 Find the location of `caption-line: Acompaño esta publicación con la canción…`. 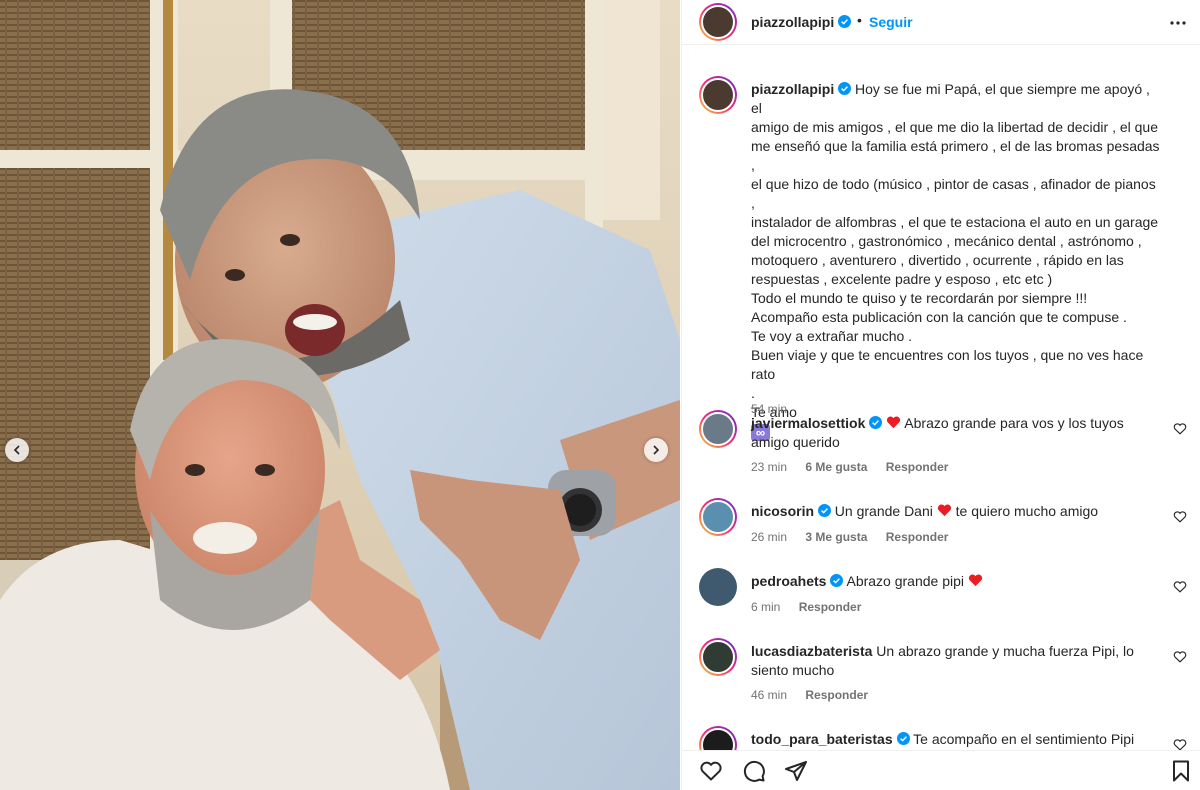

caption-line: Acompaño esta publicación con la canción… is located at coordinates (939, 317).